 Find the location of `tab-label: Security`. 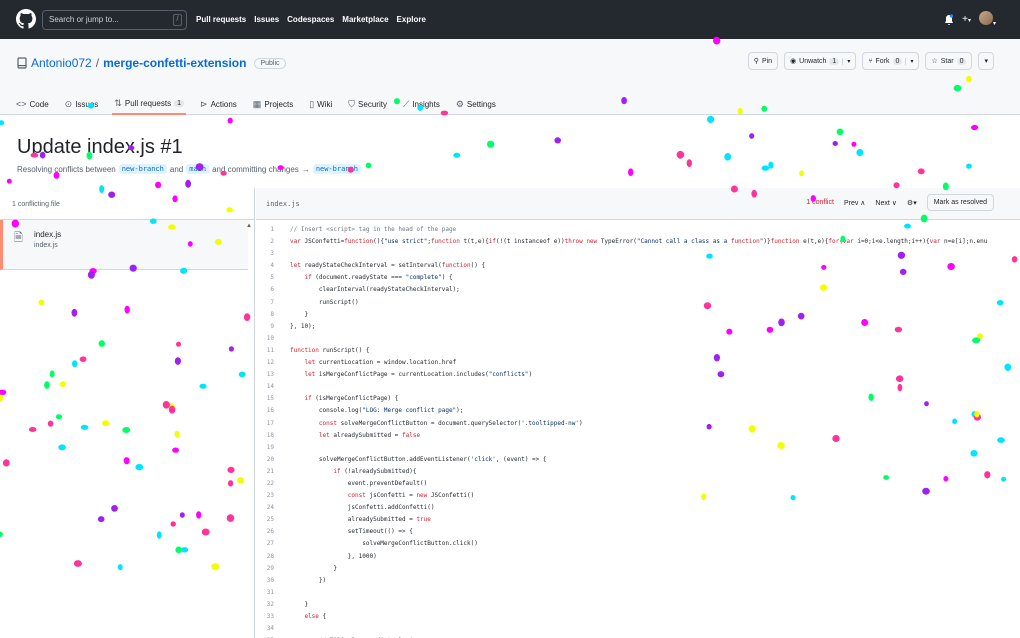

tab-label: Security is located at coordinates (372, 104).